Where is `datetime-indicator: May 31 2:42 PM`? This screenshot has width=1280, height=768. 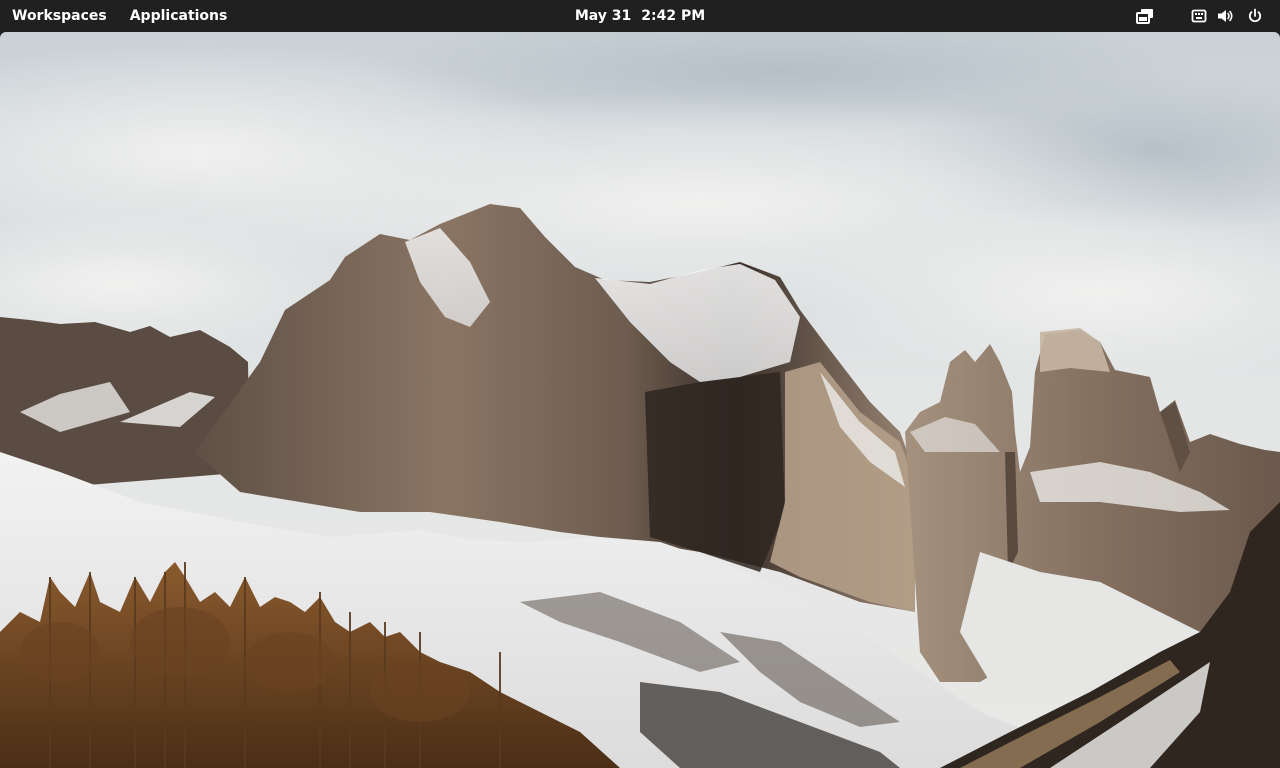
datetime-indicator: May 31 2:42 PM is located at coordinates (640, 16).